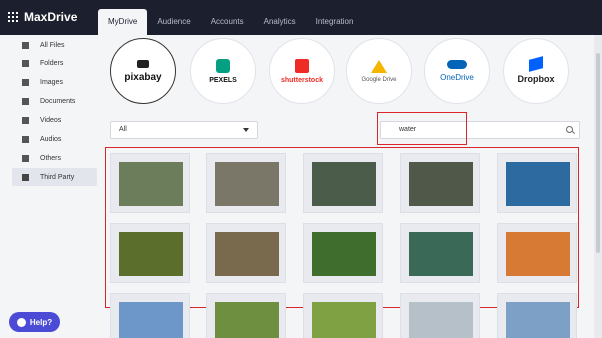 The width and height of the screenshot is (602, 338). I want to click on brand: MaxDrive, so click(42, 17).